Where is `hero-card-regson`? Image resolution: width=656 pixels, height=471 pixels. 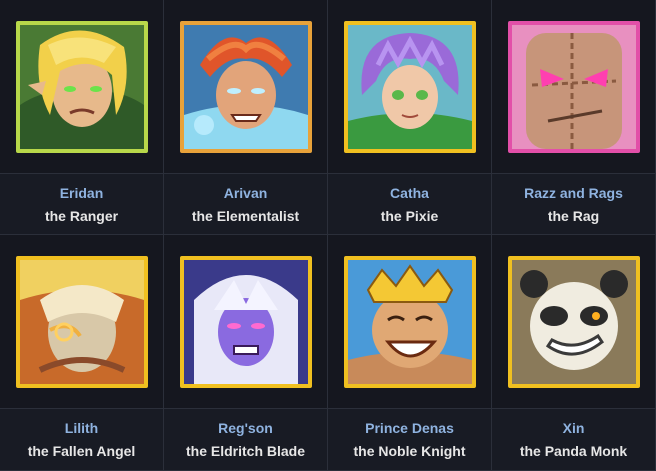 hero-card-regson is located at coordinates (246, 322).